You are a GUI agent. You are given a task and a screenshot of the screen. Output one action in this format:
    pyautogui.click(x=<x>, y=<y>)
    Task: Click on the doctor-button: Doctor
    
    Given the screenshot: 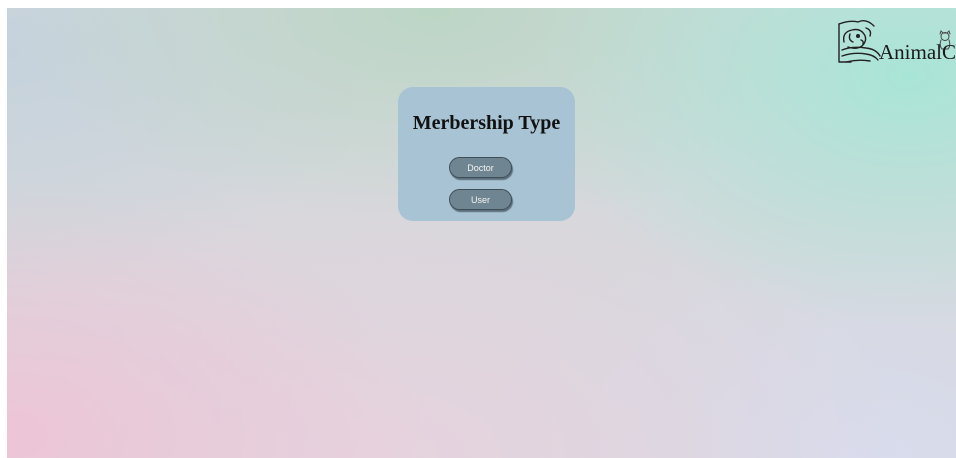 What is the action you would take?
    pyautogui.click(x=480, y=167)
    